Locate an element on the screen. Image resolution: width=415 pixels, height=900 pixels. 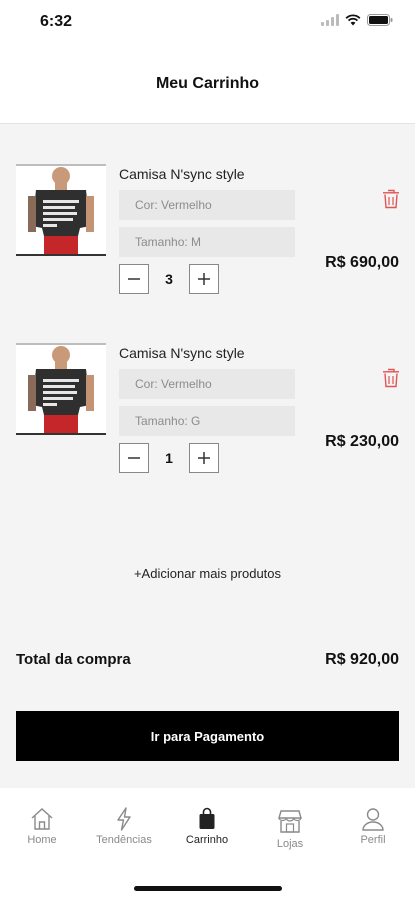
status-time: 6:32 is located at coordinates (56, 21).